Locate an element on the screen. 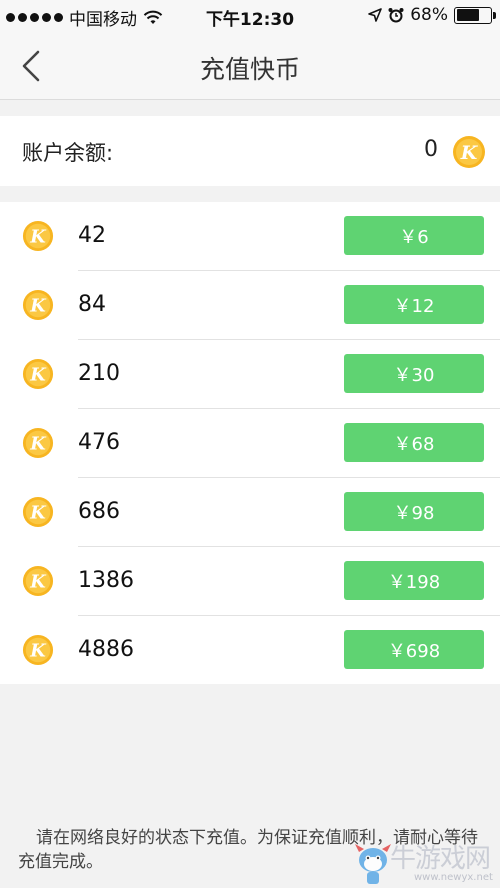 The image size is (500, 888). alarm-clock-icon is located at coordinates (396, 15).